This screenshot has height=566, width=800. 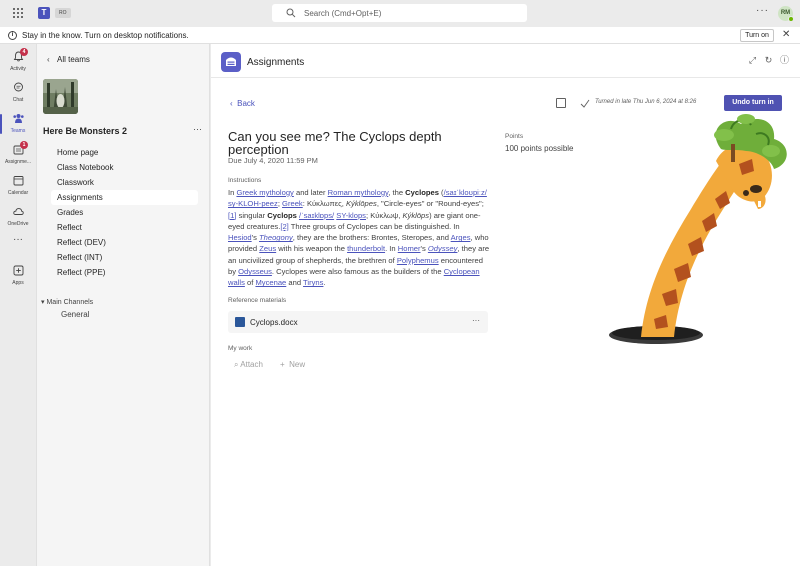 What do you see at coordinates (757, 35) in the screenshot?
I see `turn-on-notifications-button: Turn on` at bounding box center [757, 35].